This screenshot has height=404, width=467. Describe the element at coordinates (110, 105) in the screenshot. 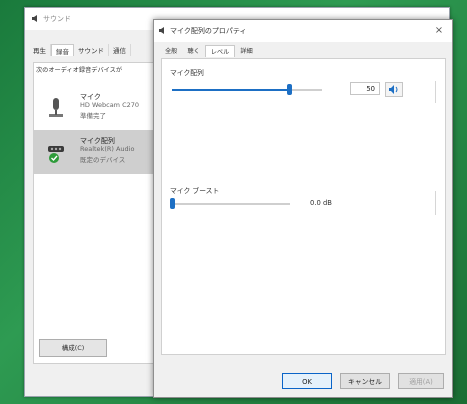

I see `device-driver: HD Webcam C270` at that location.